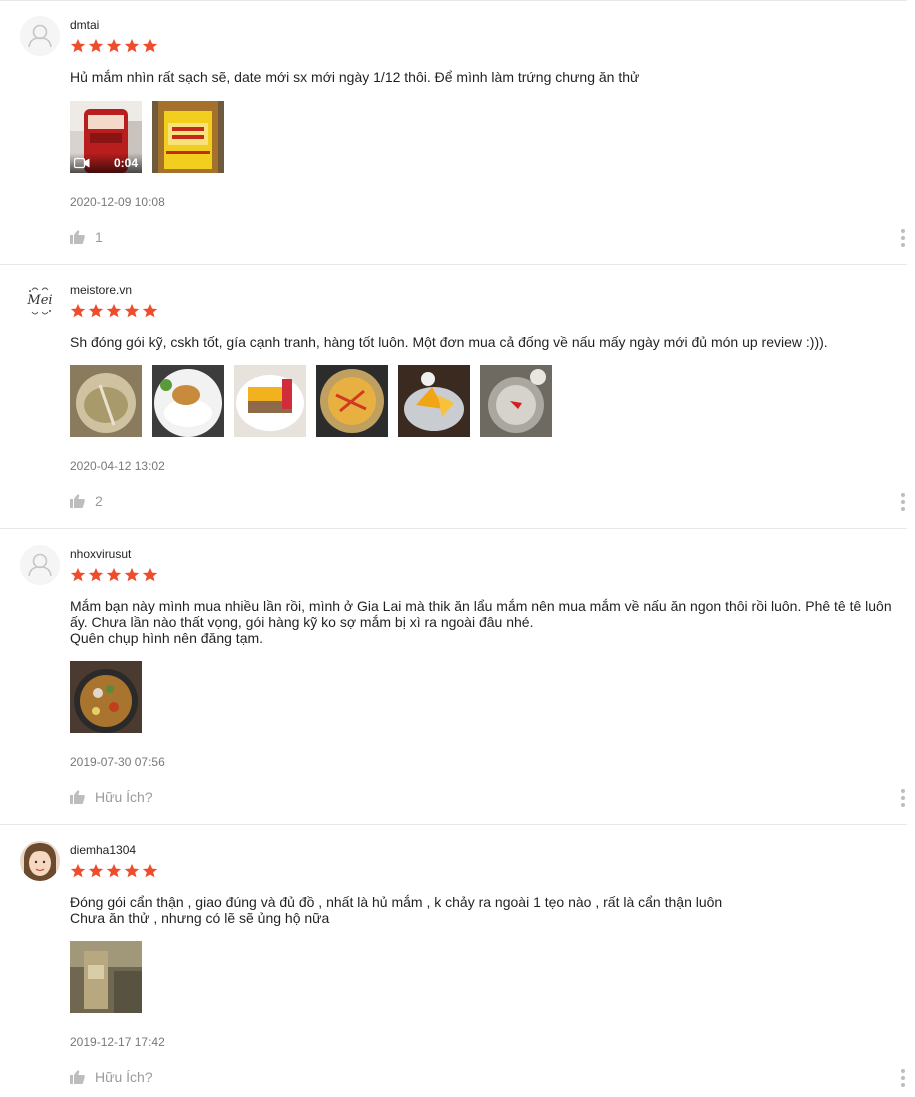 The image size is (915, 1097). What do you see at coordinates (82, 163) in the screenshot?
I see `video-camera-icon` at bounding box center [82, 163].